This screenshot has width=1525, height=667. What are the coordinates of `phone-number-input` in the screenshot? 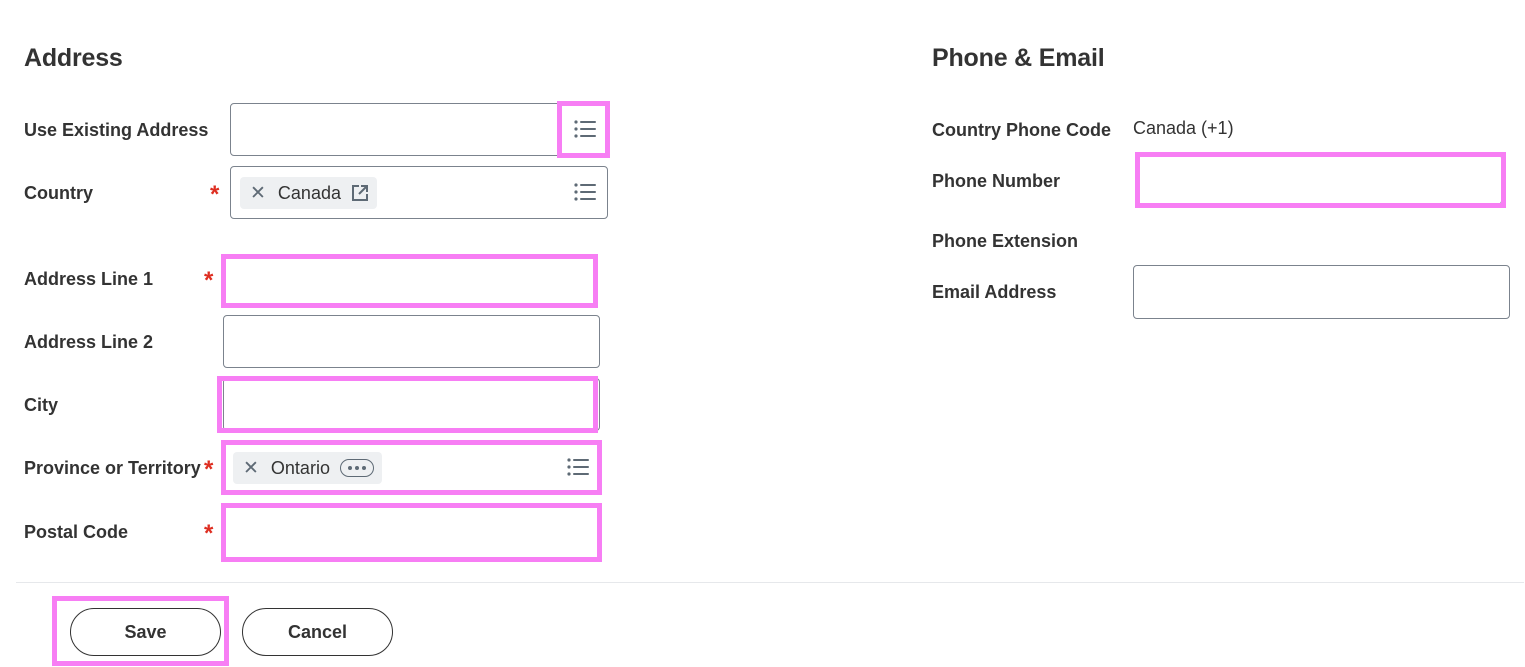 It's located at (1320, 179).